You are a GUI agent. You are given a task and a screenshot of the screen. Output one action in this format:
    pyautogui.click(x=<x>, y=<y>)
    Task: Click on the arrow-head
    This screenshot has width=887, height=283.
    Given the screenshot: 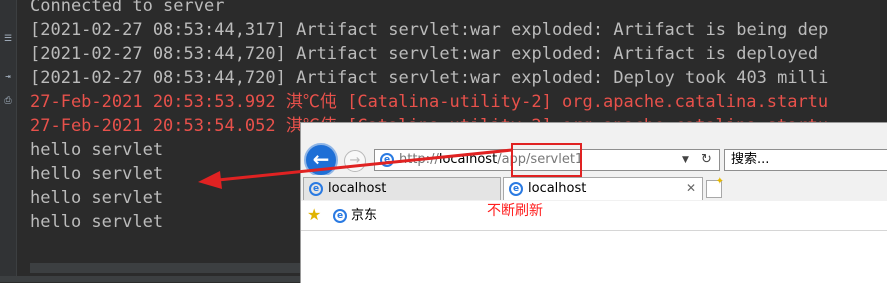 What is the action you would take?
    pyautogui.click(x=210, y=180)
    